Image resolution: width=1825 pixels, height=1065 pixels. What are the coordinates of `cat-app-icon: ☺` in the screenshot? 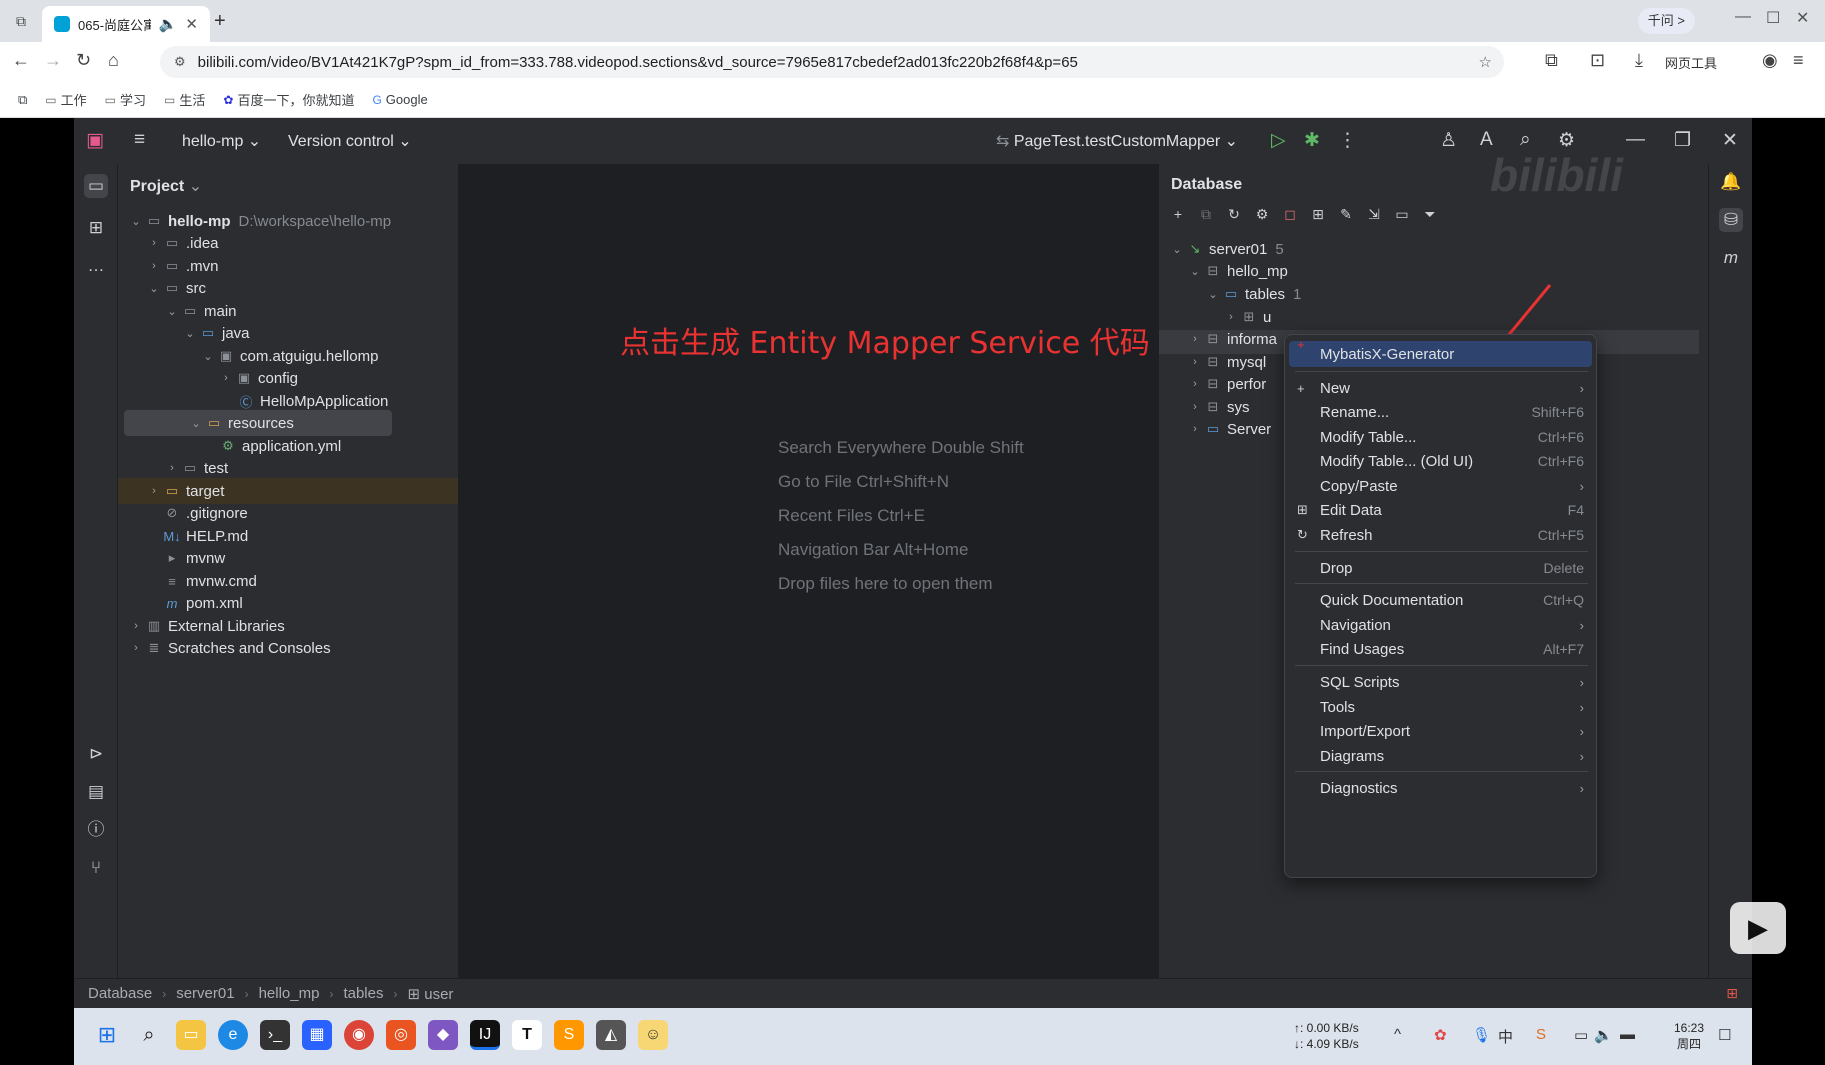 It's located at (653, 1035).